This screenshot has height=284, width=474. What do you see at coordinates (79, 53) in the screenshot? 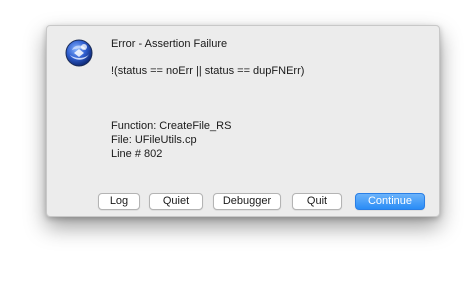
I see `app-globe-icon` at bounding box center [79, 53].